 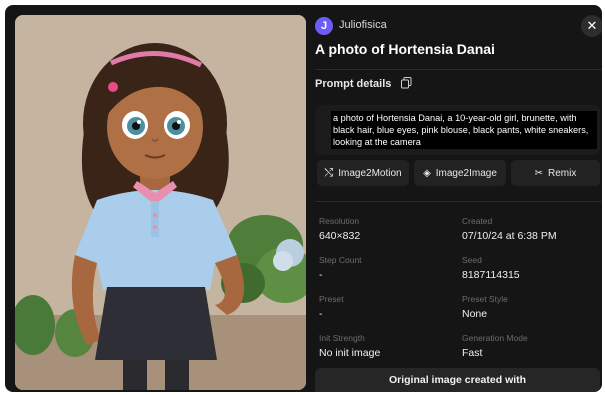 I want to click on resolution-value: 640×832, so click(x=340, y=236).